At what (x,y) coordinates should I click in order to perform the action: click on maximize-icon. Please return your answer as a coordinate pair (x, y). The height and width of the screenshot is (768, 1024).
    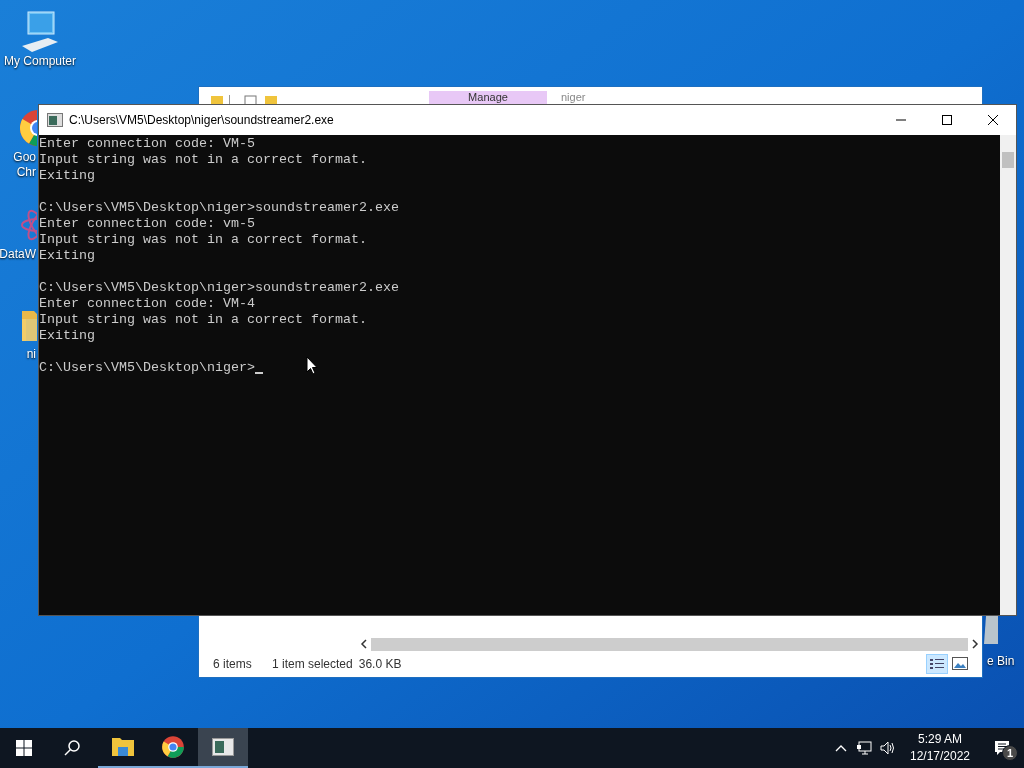
    Looking at the image, I should click on (947, 120).